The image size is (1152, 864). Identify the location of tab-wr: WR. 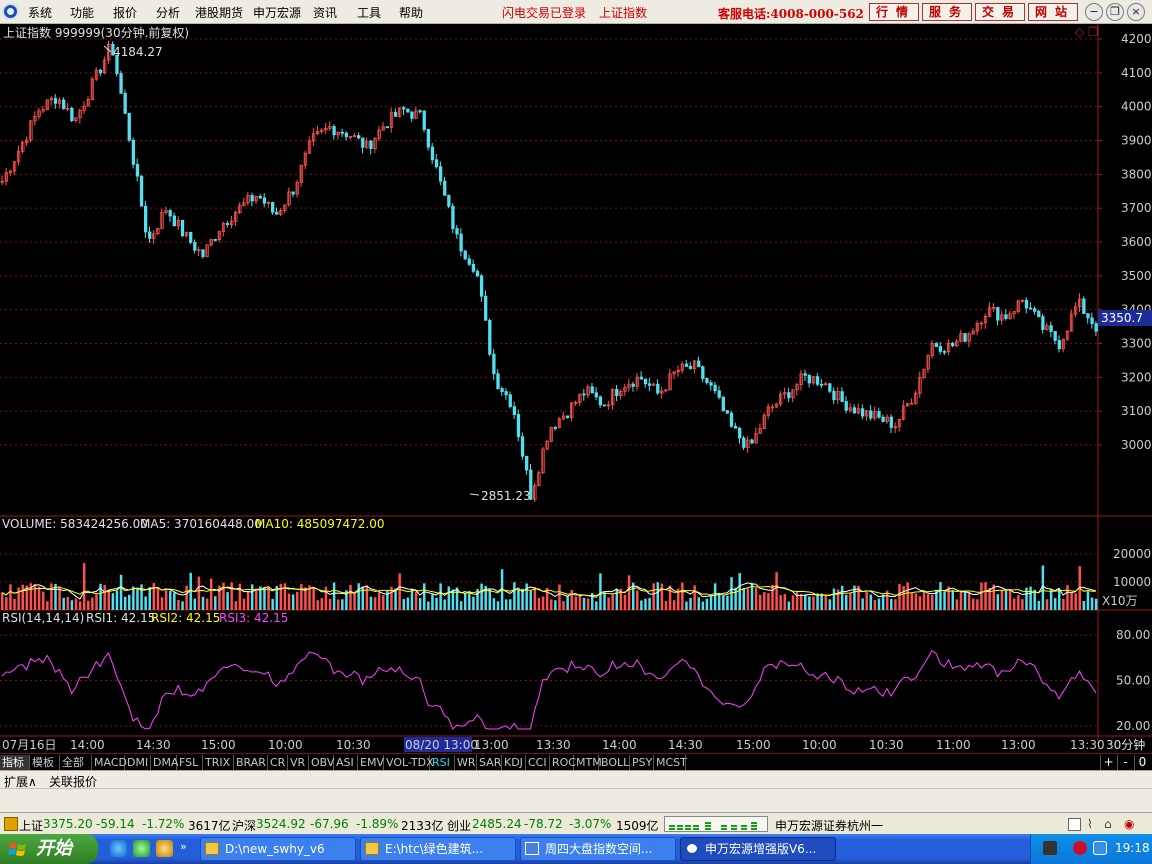
(466, 762).